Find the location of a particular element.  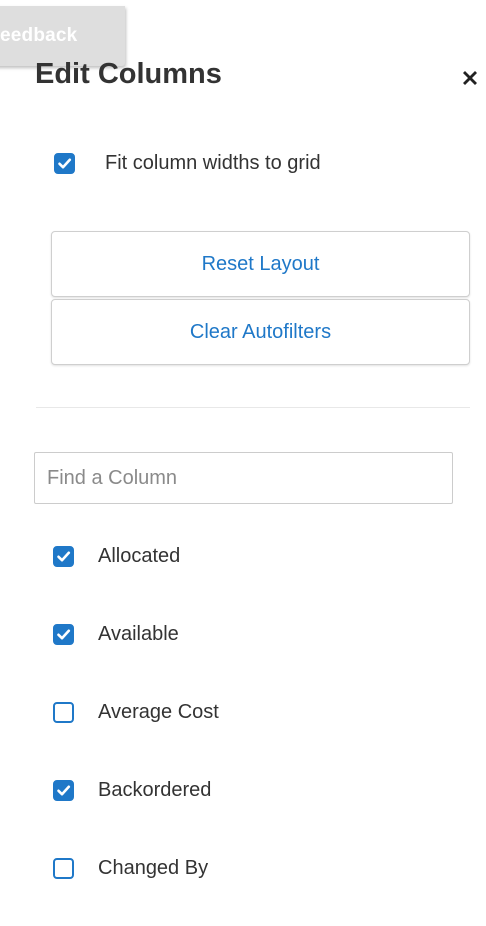

column-label: Backordered is located at coordinates (155, 789).